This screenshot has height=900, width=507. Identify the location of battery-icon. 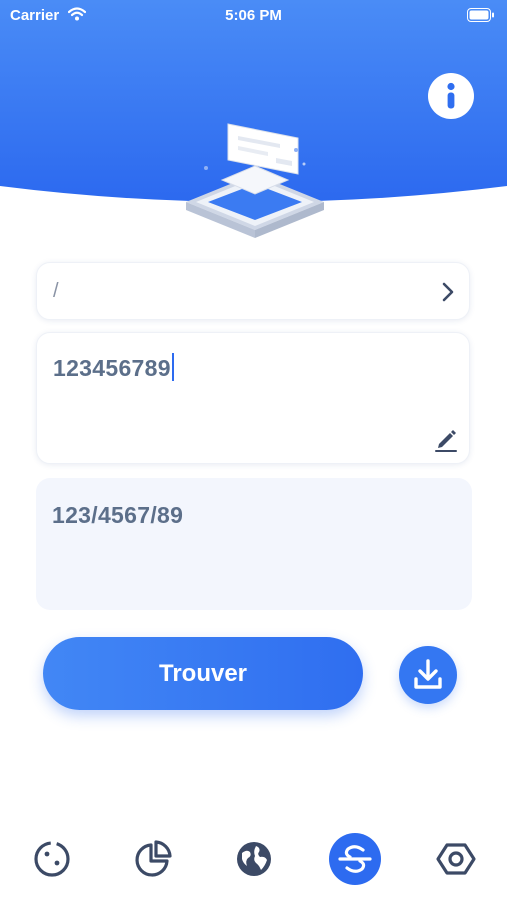
(481, 17).